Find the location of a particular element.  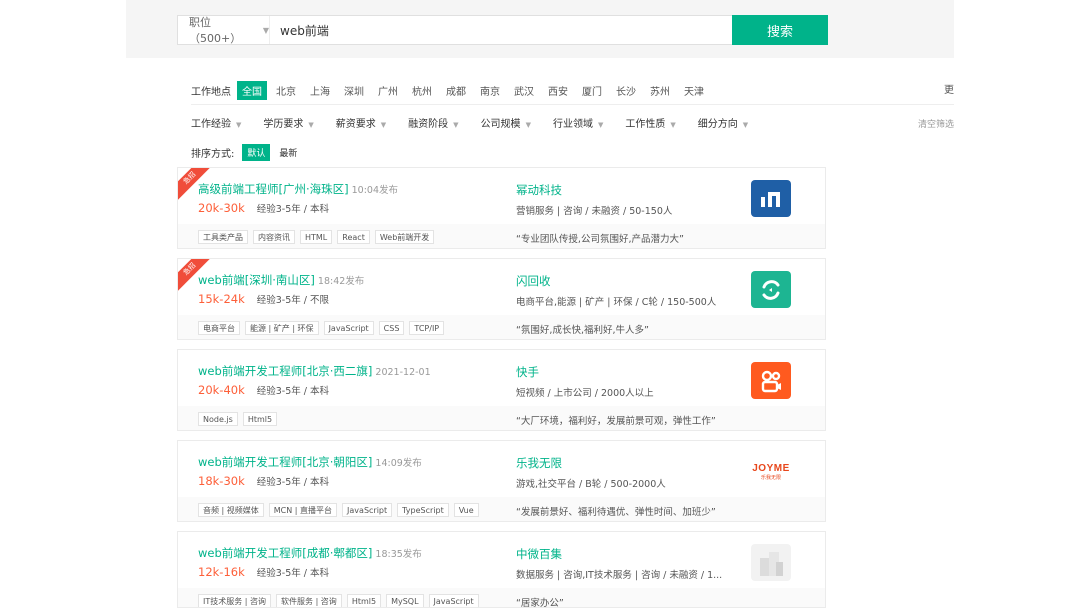

job-salary: 15k-24k is located at coordinates (221, 299).